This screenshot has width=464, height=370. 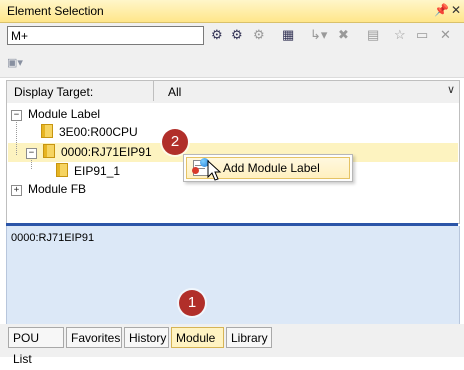 I want to click on tree-node-label: 3E00:R00CPU, so click(x=98, y=132).